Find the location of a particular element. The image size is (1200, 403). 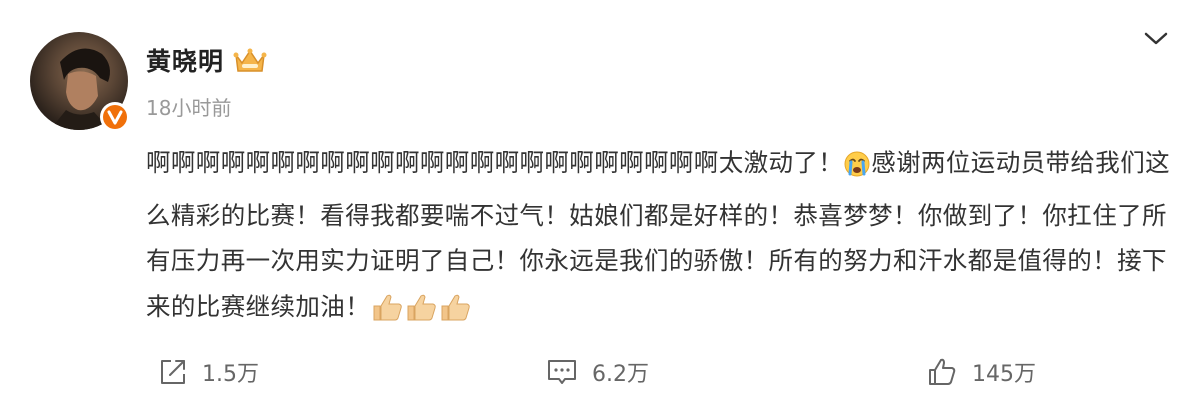

thumbs-up-outline-icon is located at coordinates (942, 371).